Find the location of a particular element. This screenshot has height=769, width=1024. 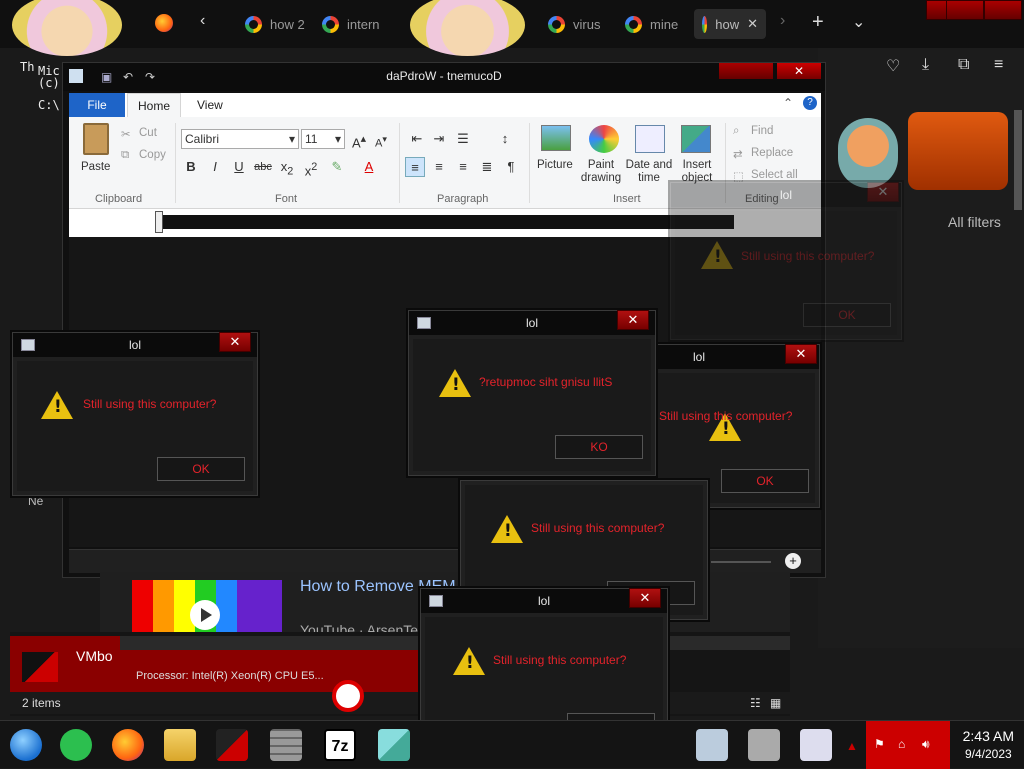

save-icon: ▣ is located at coordinates (106, 77).